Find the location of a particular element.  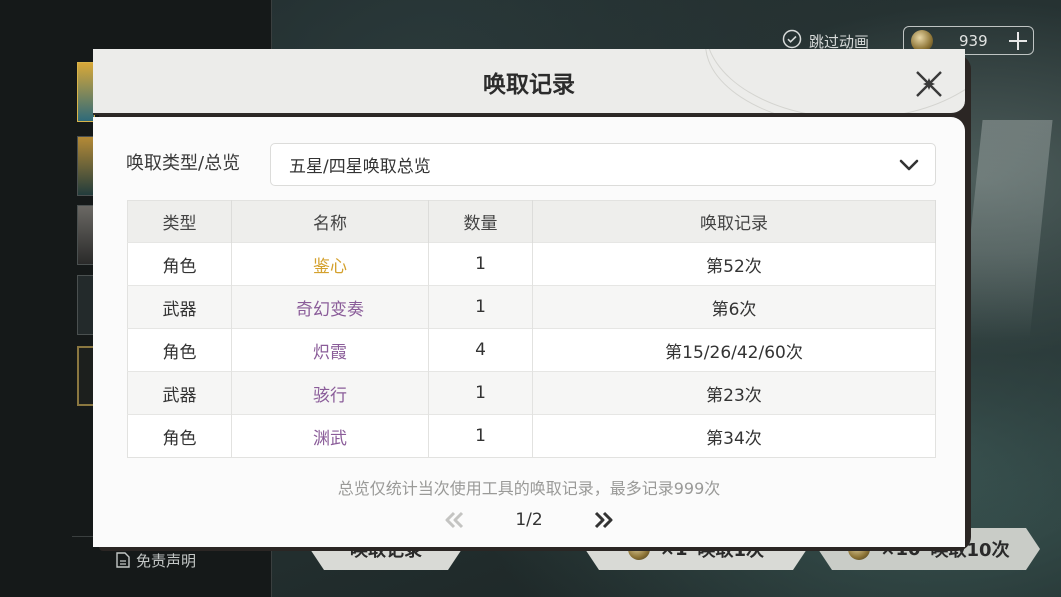

cell-name: 奇幻变奏 is located at coordinates (330, 307).